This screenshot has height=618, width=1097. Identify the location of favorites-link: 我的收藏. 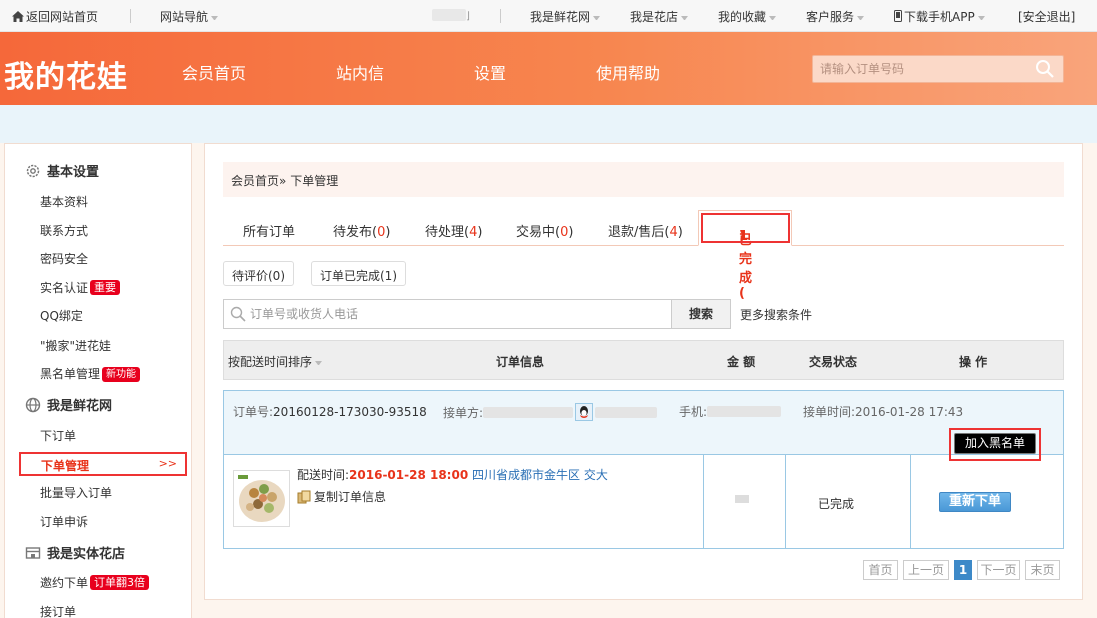
(747, 16).